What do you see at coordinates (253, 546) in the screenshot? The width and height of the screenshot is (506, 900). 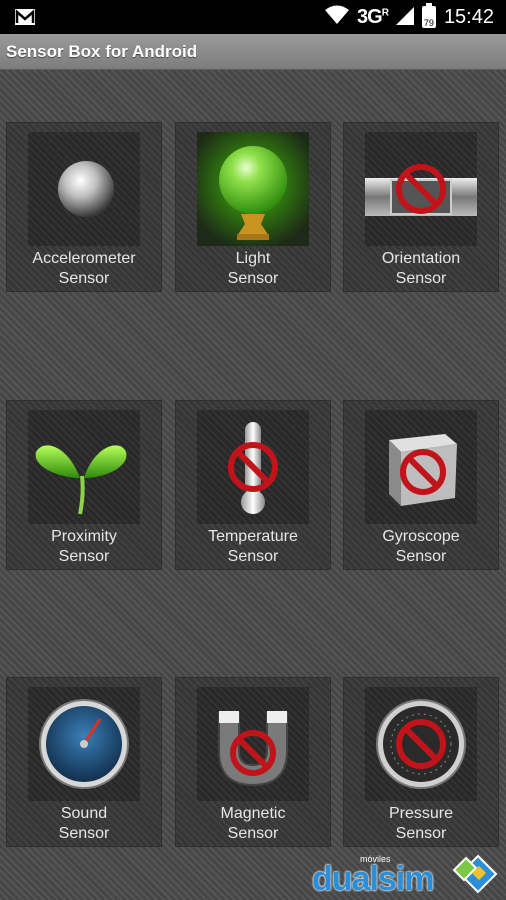 I see `tile-label: Temperature Sensor` at bounding box center [253, 546].